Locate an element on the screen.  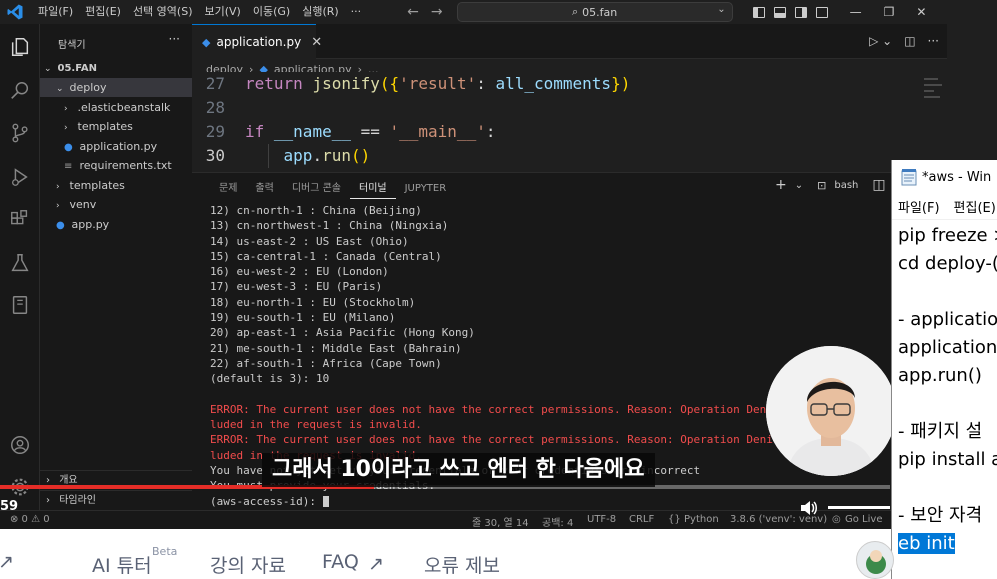
tree-item-venv: › venv is located at coordinates (116, 204).